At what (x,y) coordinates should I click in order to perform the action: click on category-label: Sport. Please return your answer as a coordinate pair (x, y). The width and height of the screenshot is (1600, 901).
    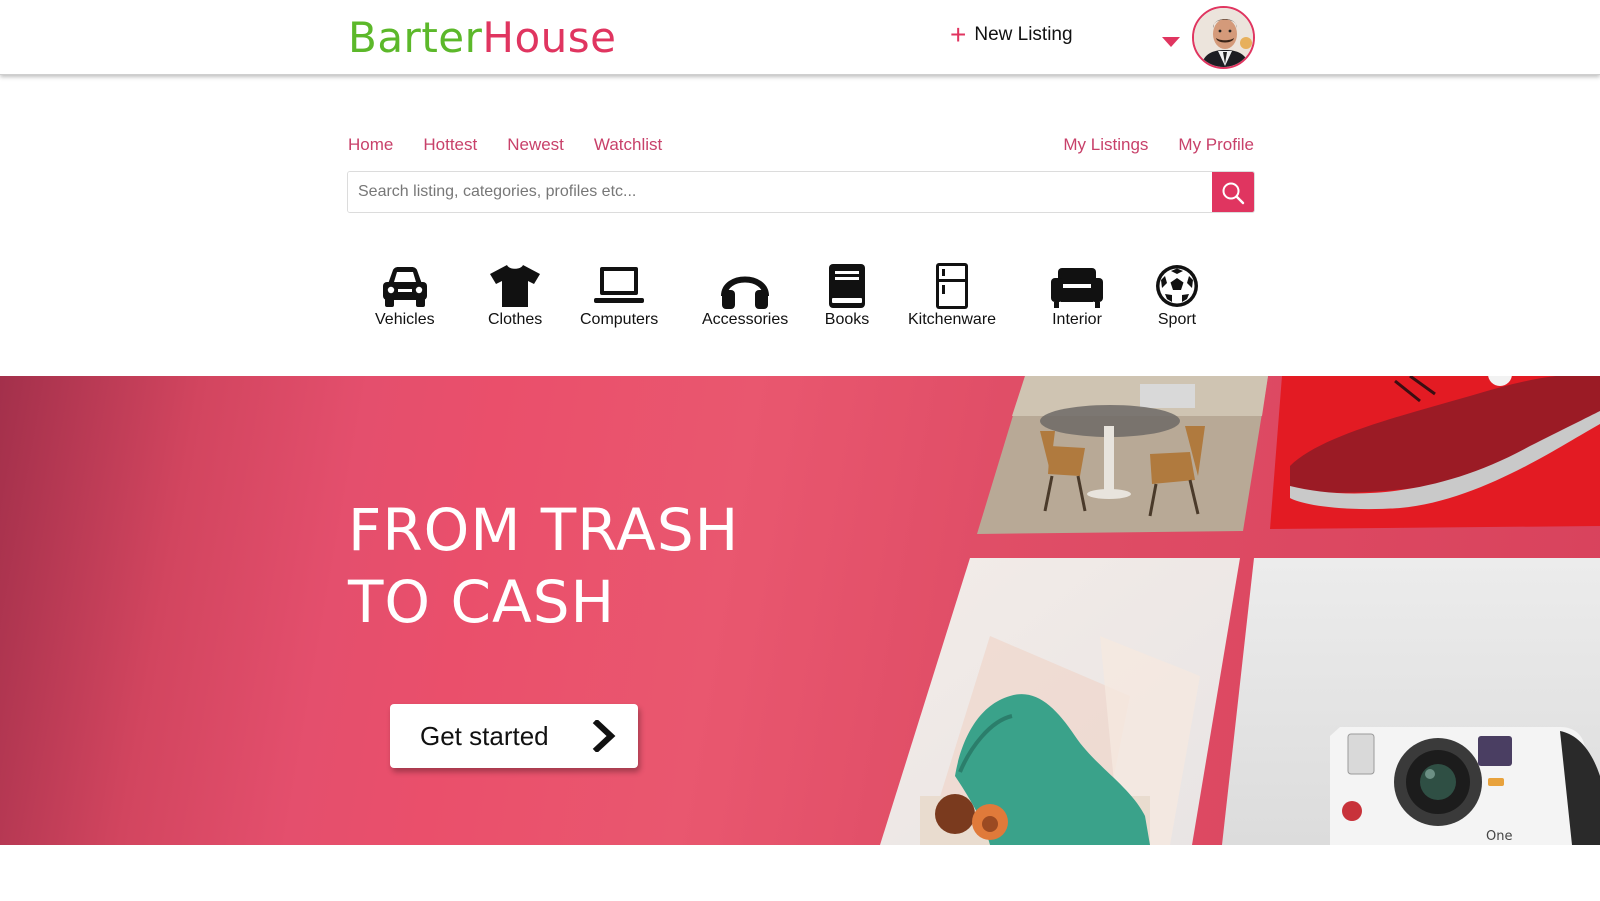
    Looking at the image, I should click on (1177, 319).